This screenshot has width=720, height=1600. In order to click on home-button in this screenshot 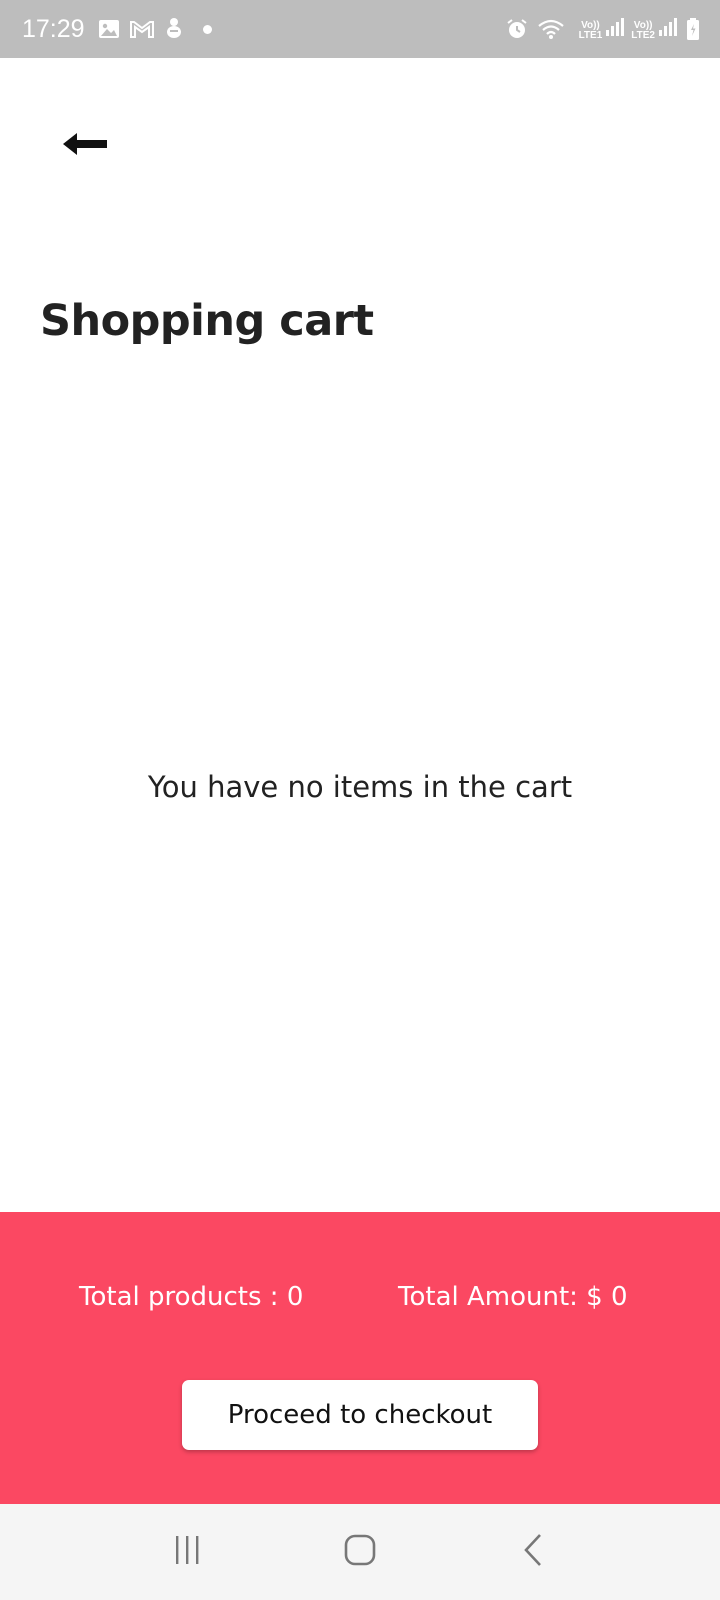, I will do `click(360, 1552)`.